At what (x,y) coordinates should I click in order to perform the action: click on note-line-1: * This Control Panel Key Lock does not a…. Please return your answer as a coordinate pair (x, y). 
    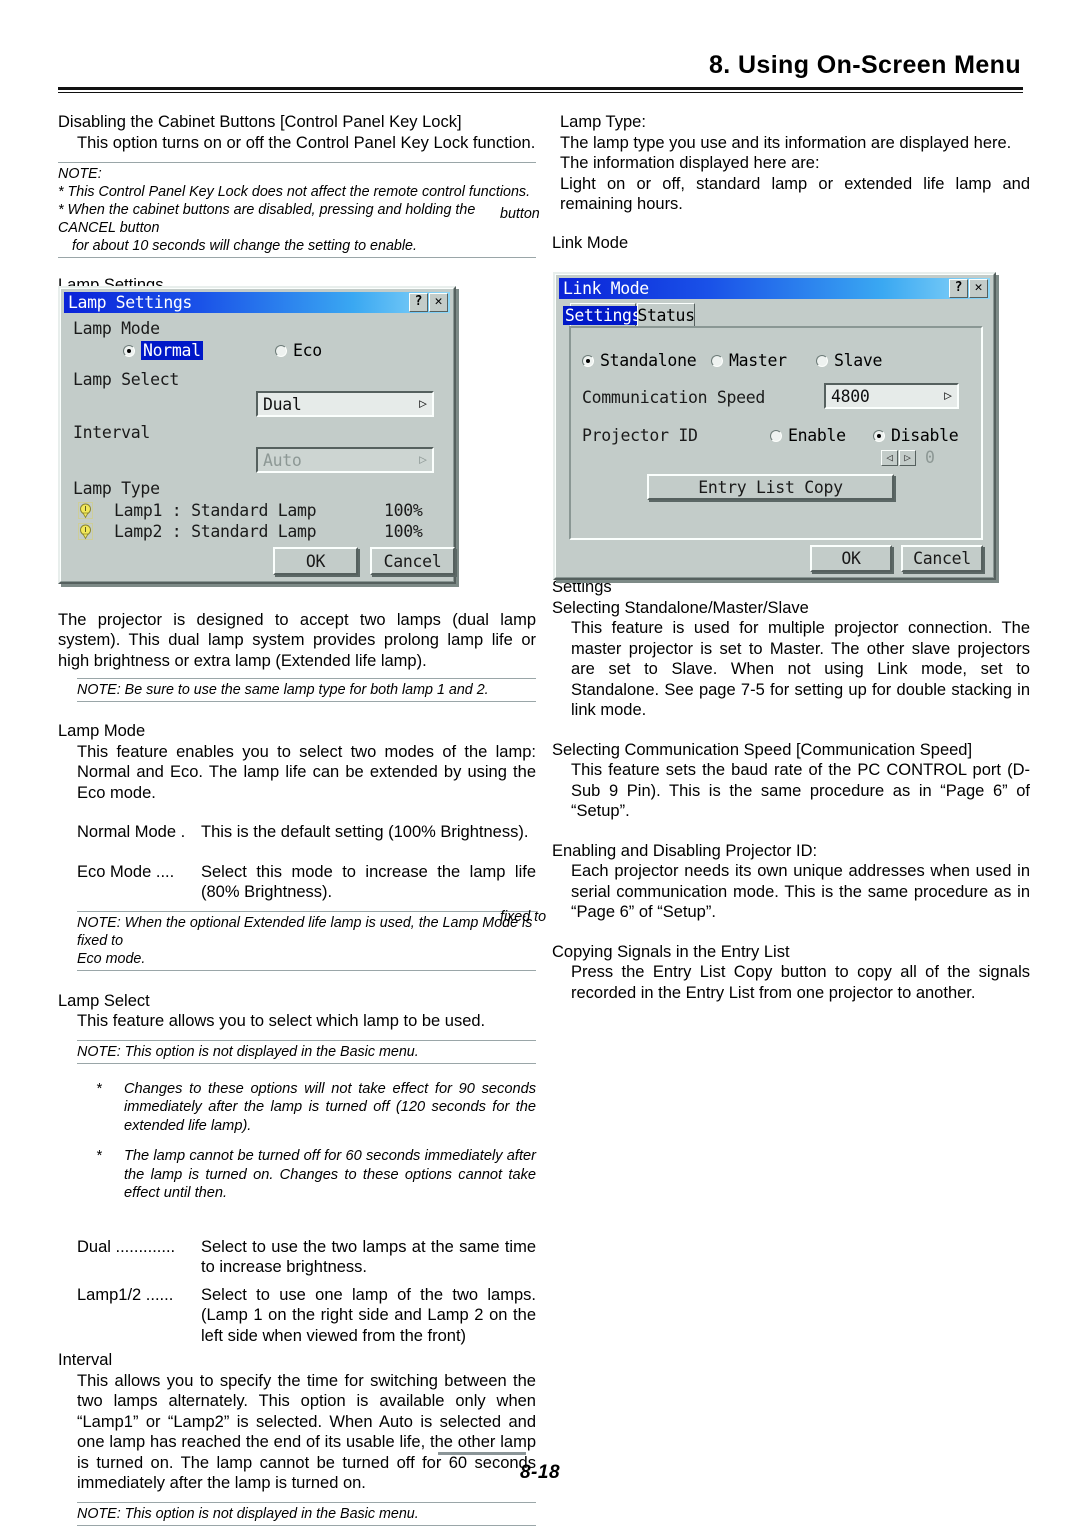
    Looking at the image, I should click on (294, 192).